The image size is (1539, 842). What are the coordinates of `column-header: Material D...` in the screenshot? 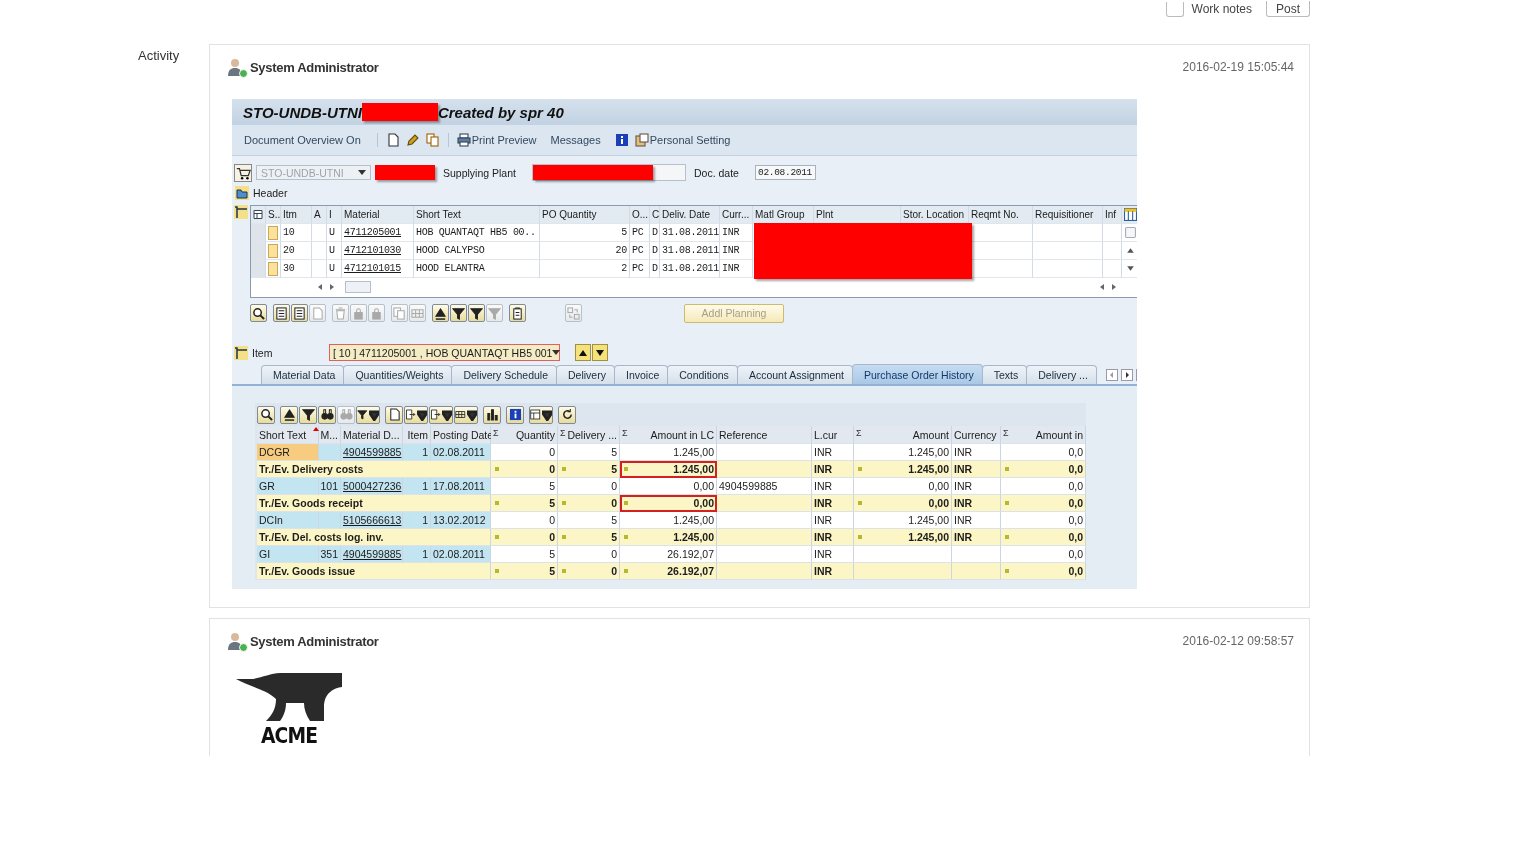 It's located at (371, 434).